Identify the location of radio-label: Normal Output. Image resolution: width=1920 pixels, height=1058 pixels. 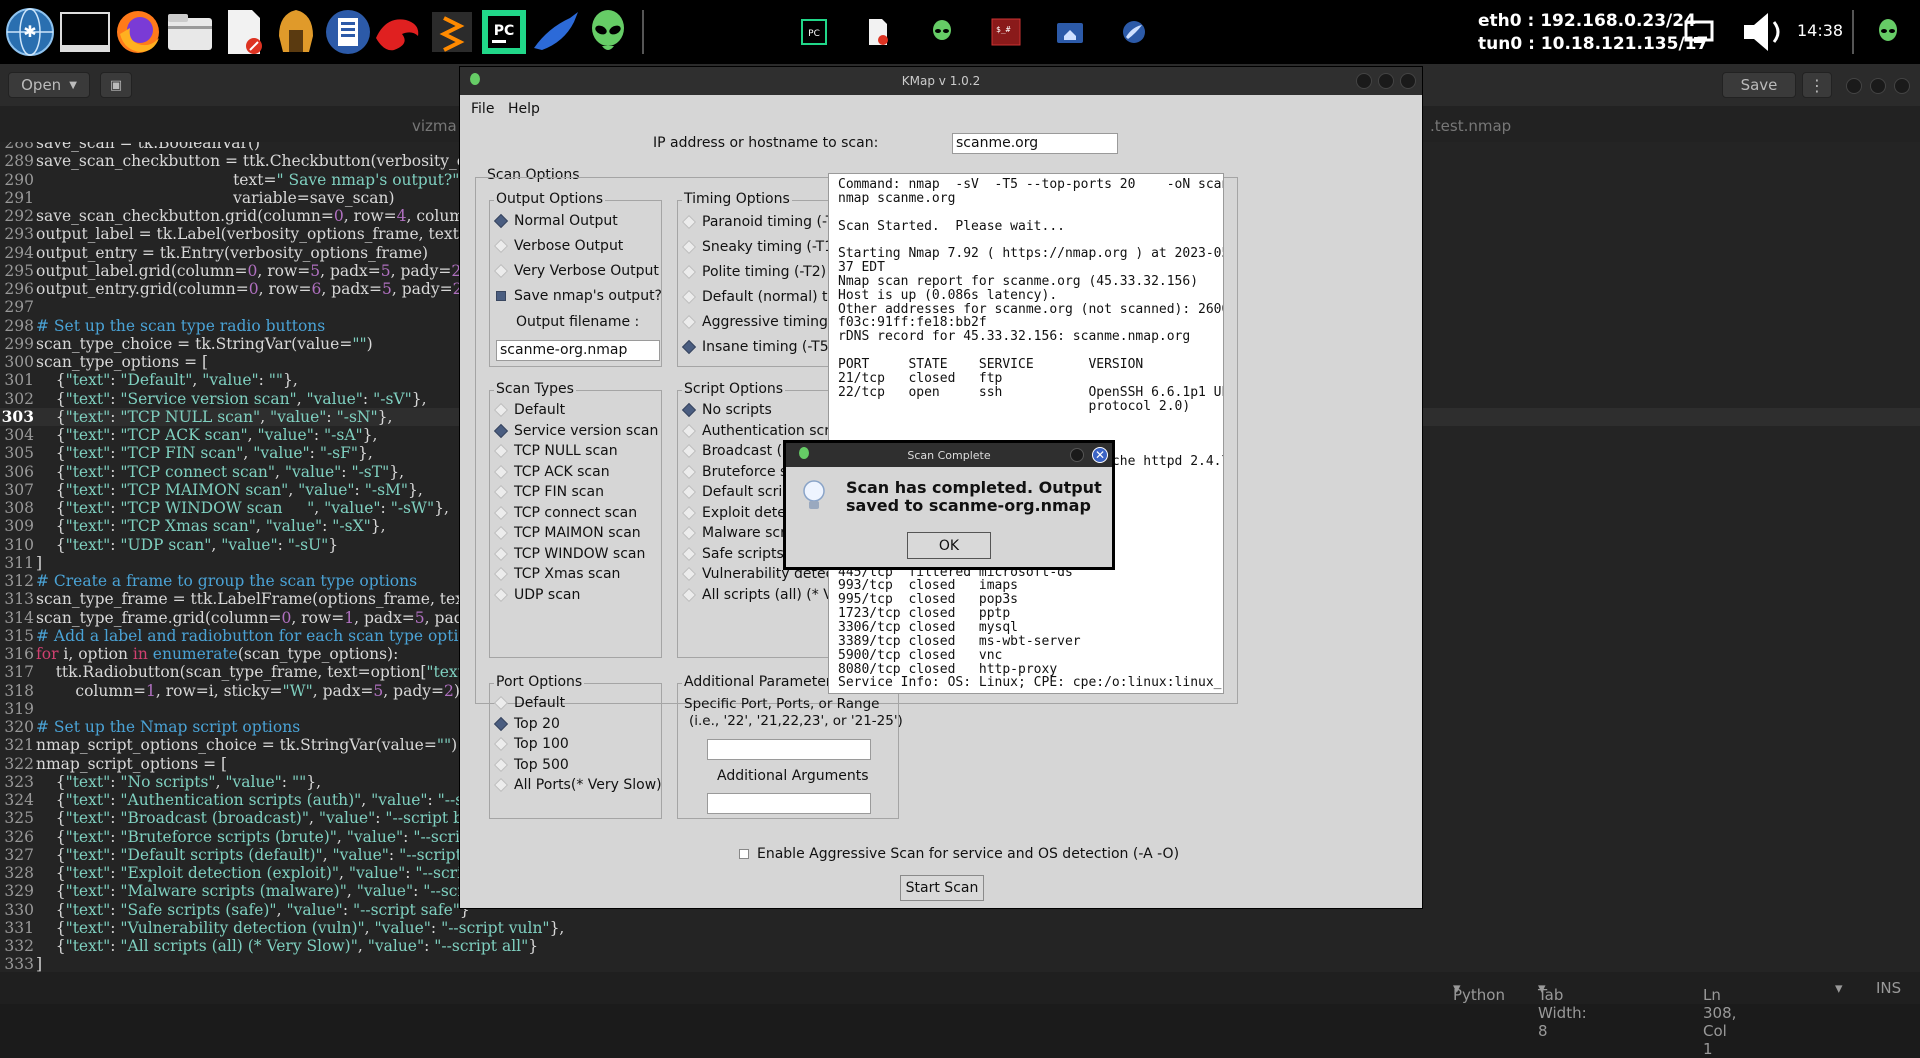
(566, 221).